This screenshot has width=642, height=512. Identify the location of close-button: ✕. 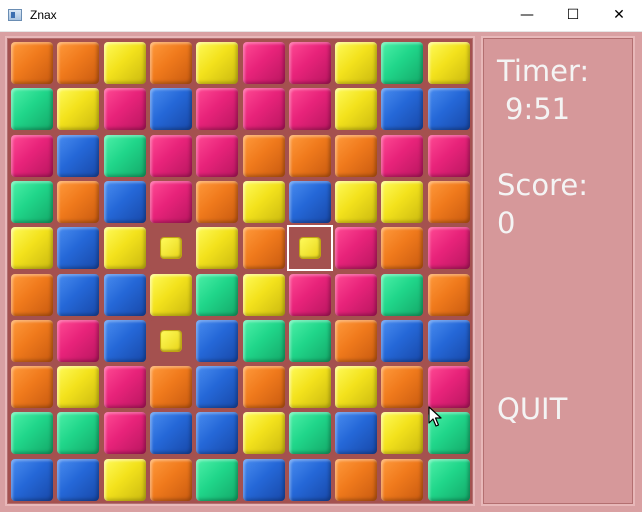
(619, 15).